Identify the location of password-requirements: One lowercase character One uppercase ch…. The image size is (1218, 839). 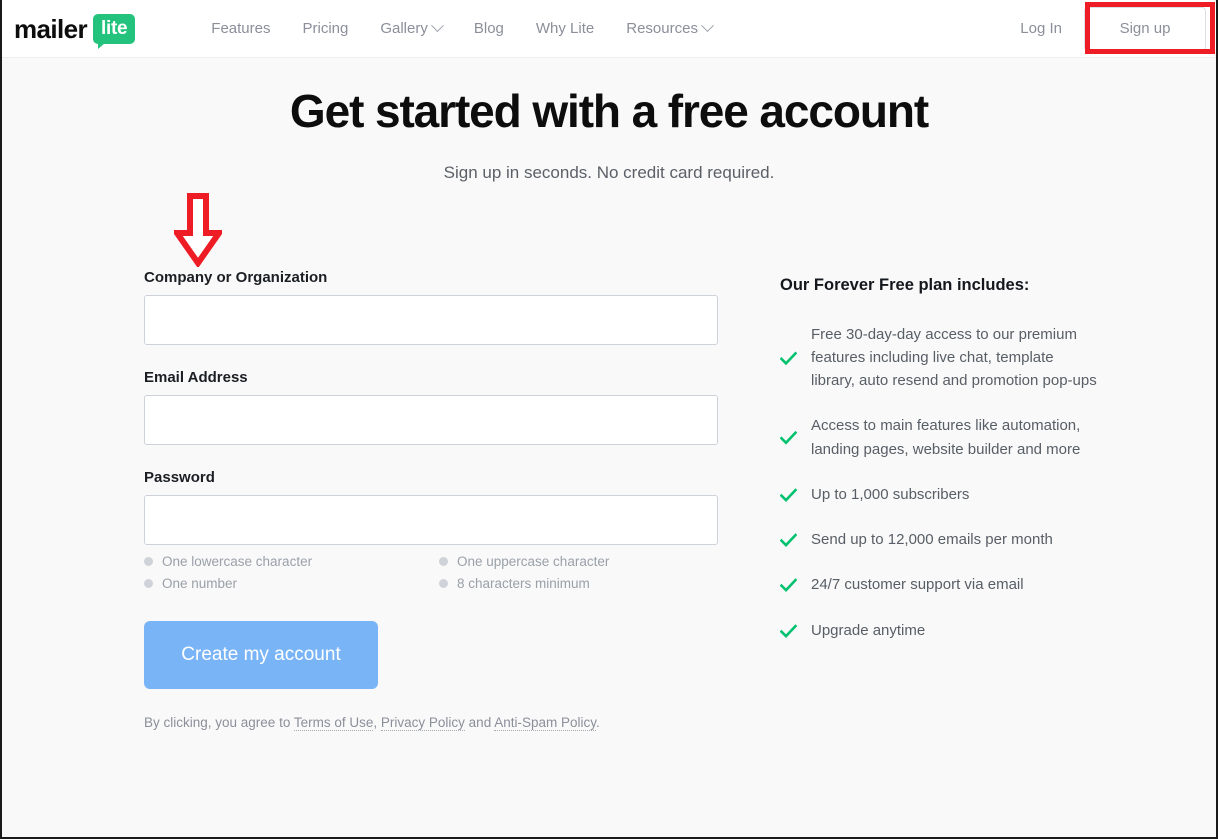
(431, 572).